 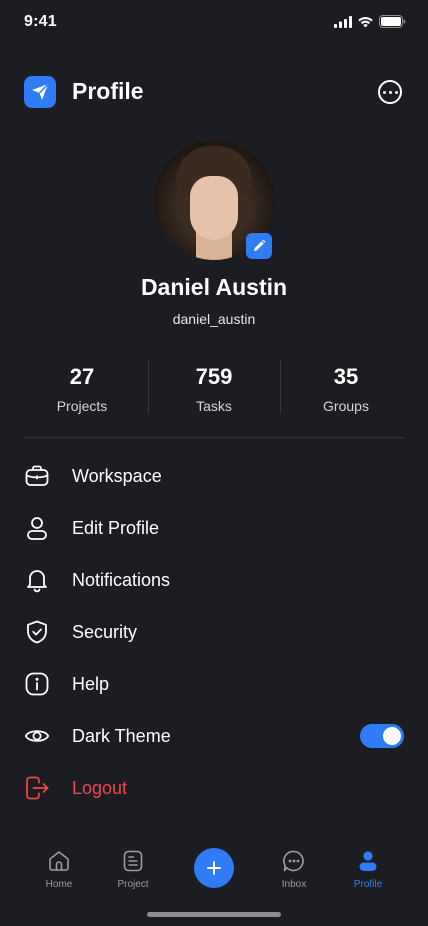 I want to click on plus-icon, so click(x=214, y=868).